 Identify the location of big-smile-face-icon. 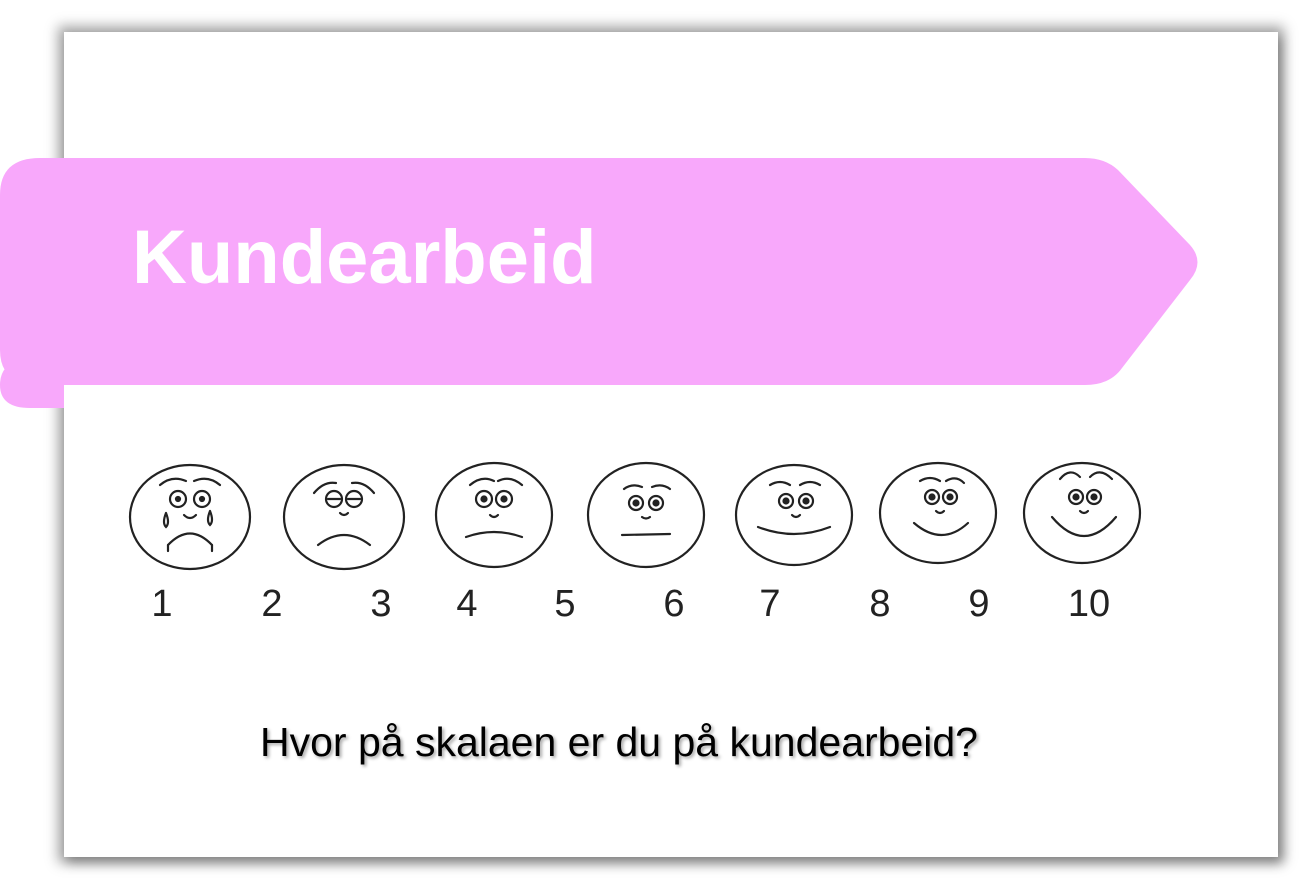
(1082, 513).